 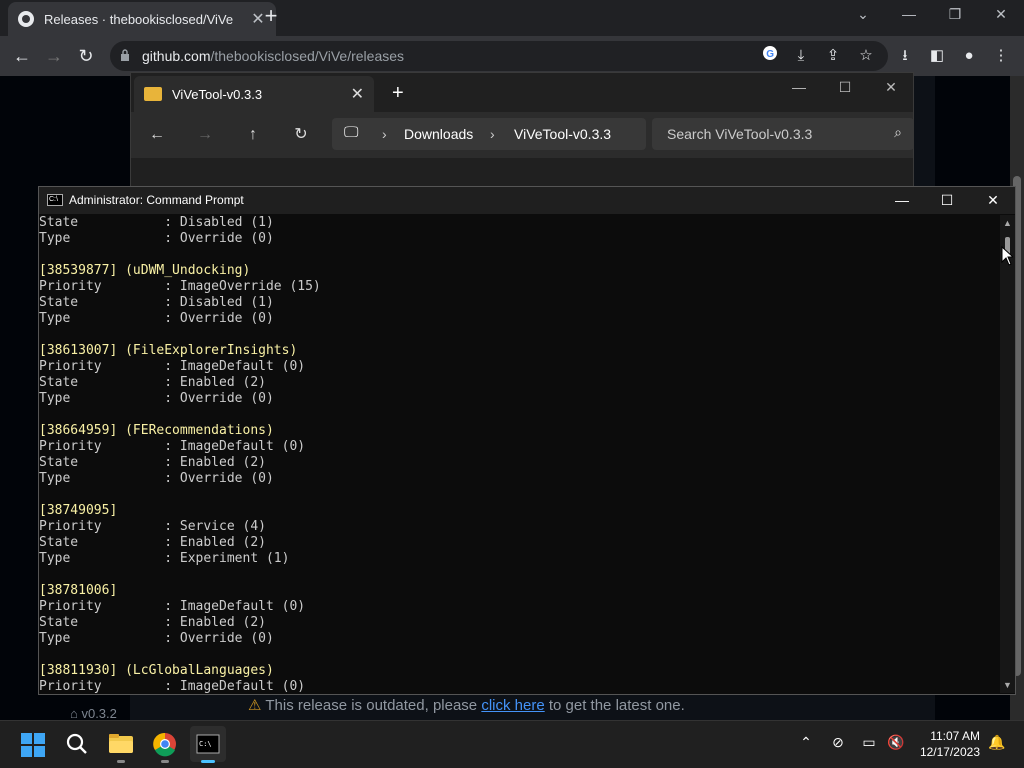 What do you see at coordinates (740, 134) in the screenshot?
I see `explorer-search-placeholder: Search ViVeTool-v0.3.3` at bounding box center [740, 134].